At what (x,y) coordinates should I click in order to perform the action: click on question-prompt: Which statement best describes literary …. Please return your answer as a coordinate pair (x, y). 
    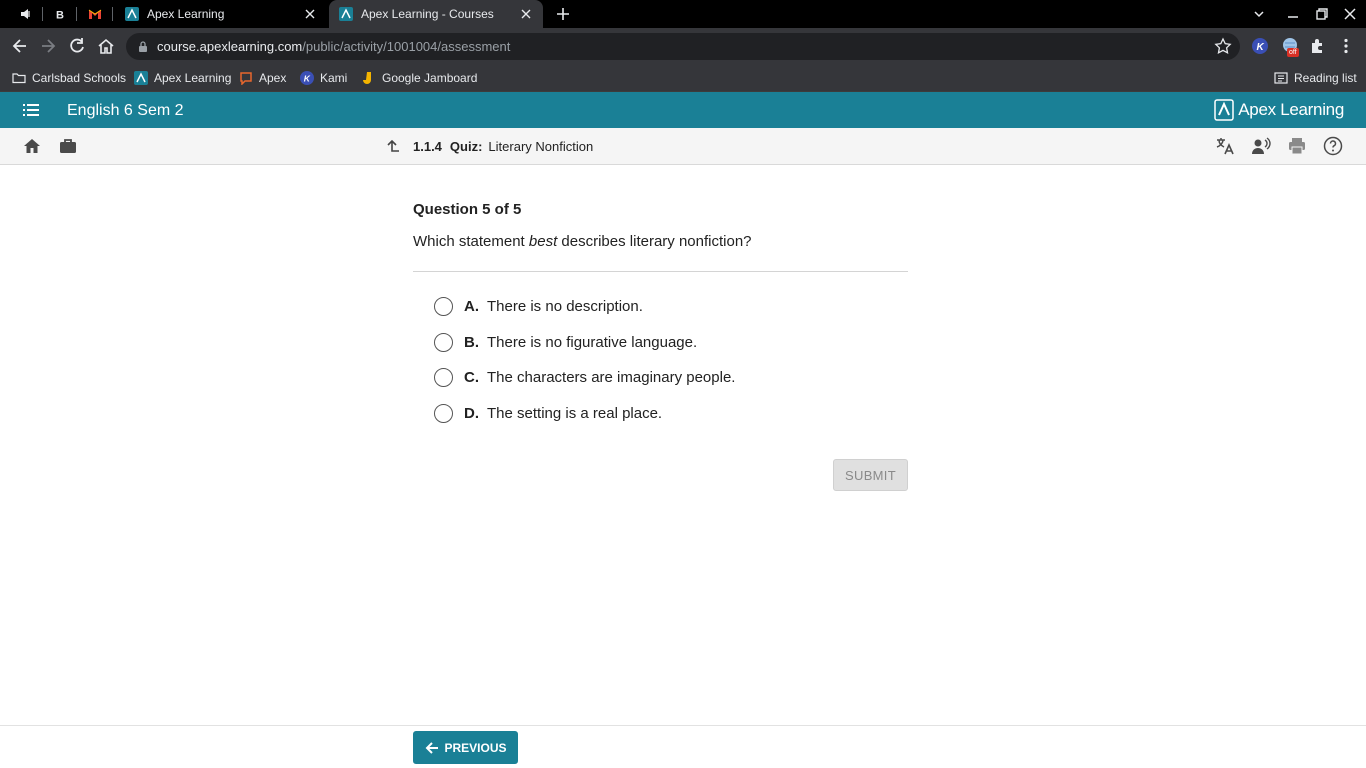
    Looking at the image, I should click on (582, 241).